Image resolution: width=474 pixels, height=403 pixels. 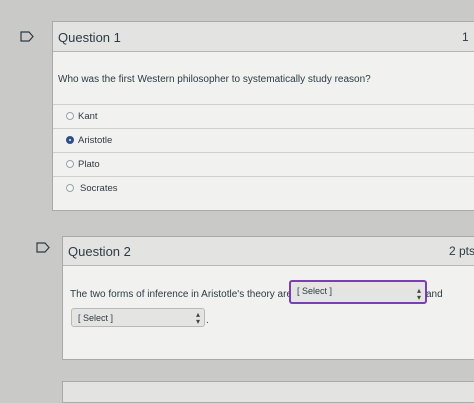 What do you see at coordinates (138, 317) in the screenshot?
I see `inference-form-select-2: [ Select ] ▴ ▾` at bounding box center [138, 317].